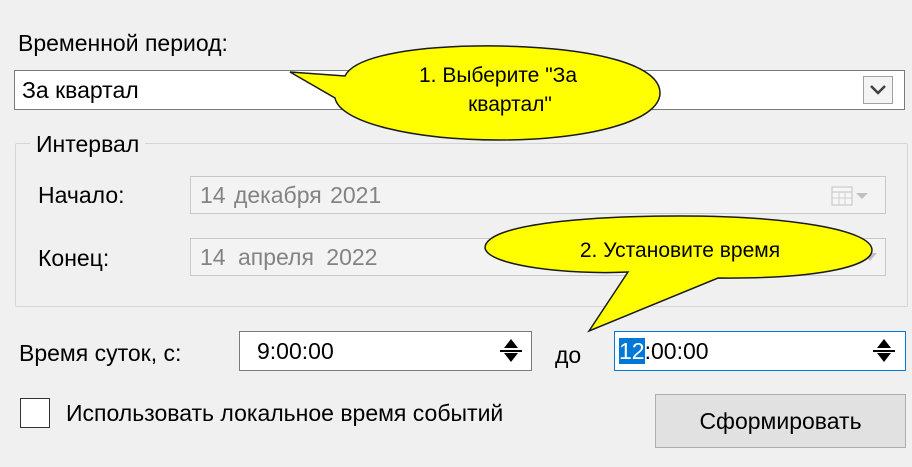 This screenshot has height=467, width=912. What do you see at coordinates (678, 274) in the screenshot?
I see `callout-2-balloon` at bounding box center [678, 274].